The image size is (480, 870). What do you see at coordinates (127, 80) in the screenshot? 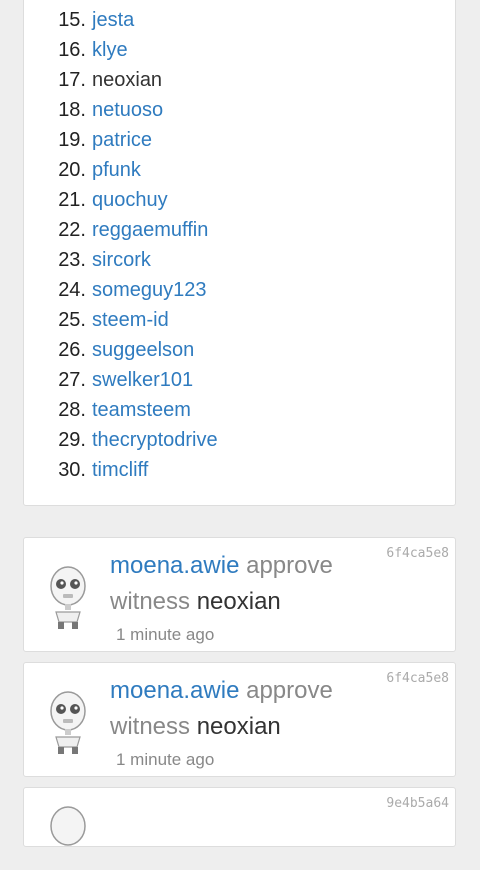
I see `witness-name: neoxian` at bounding box center [127, 80].